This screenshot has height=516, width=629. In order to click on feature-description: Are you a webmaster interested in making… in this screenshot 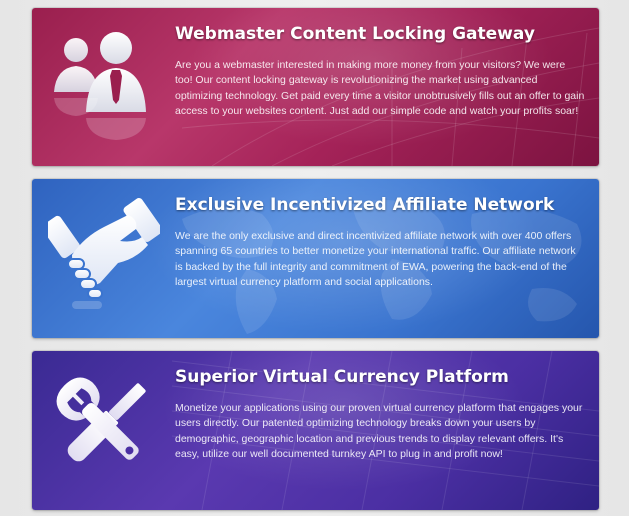, I will do `click(380, 88)`.